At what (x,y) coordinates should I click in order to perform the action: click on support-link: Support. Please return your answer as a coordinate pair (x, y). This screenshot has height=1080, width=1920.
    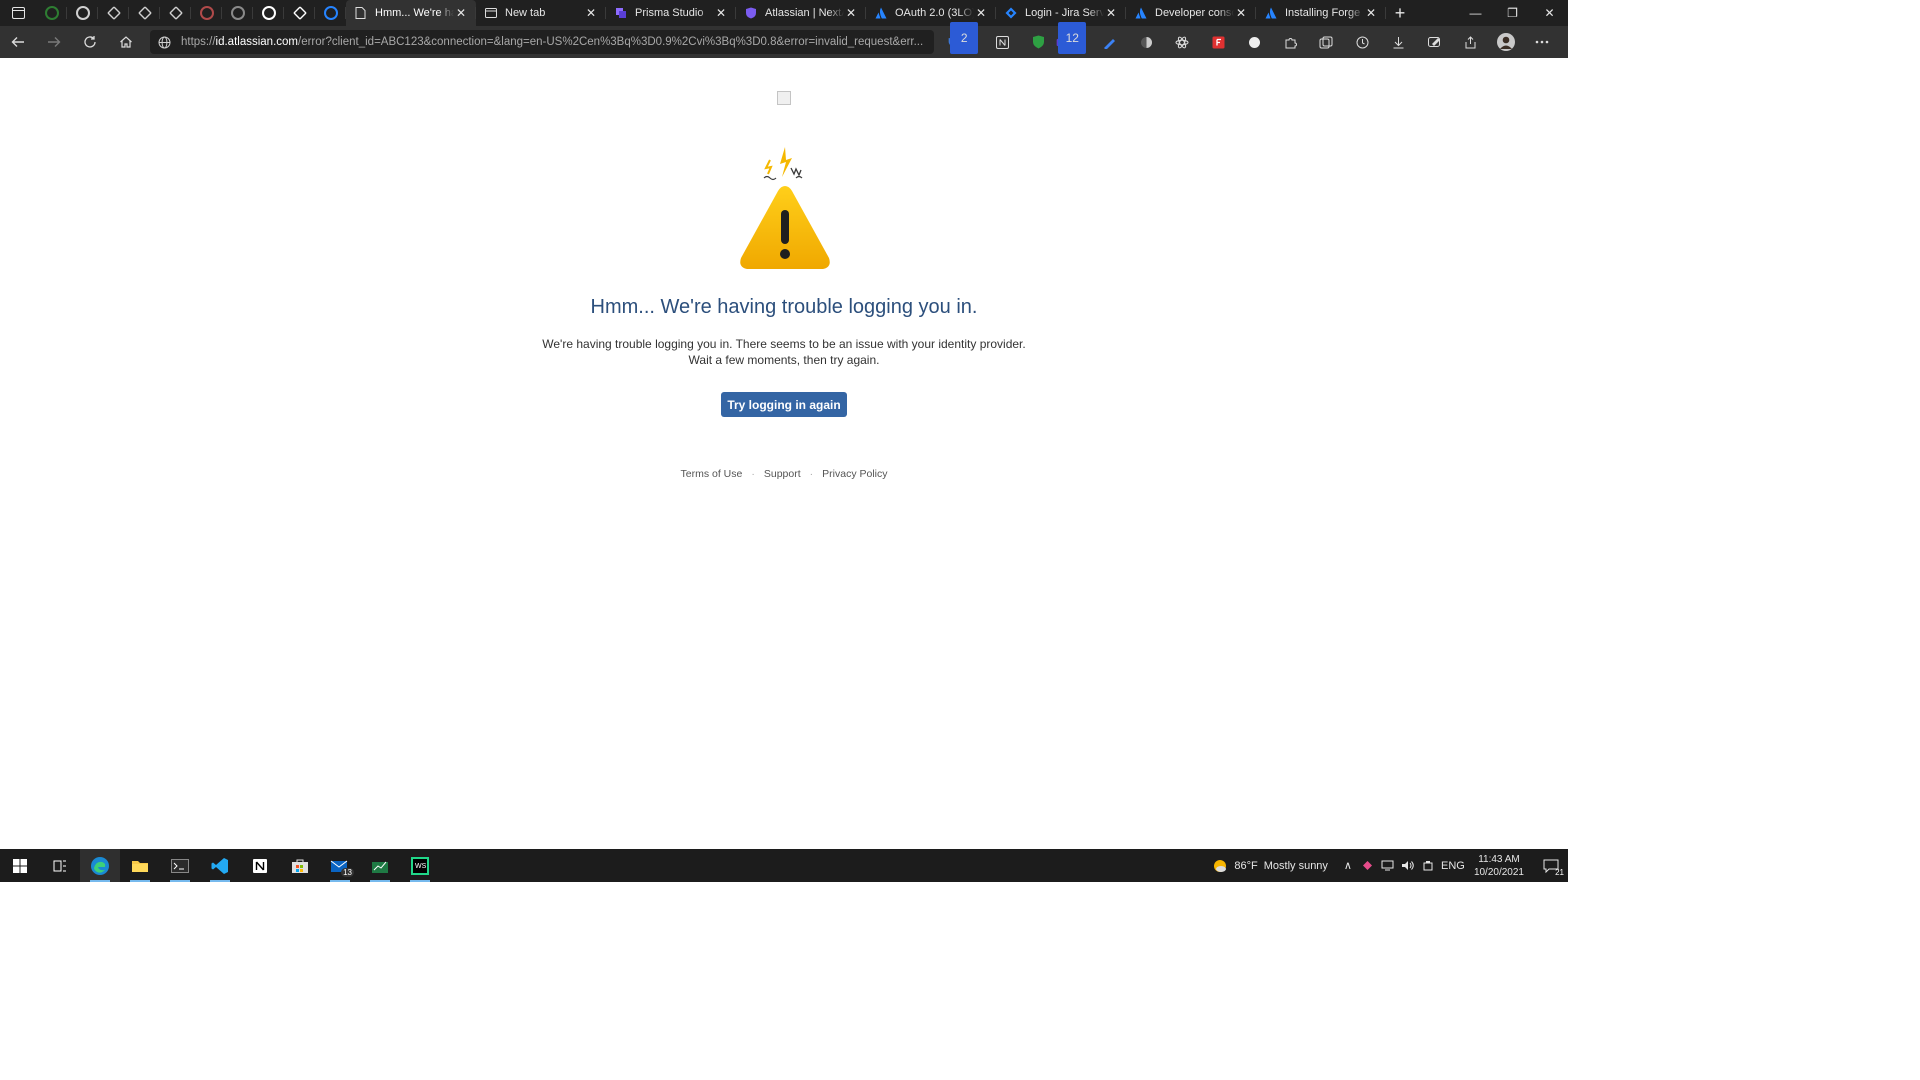
    Looking at the image, I should click on (782, 474).